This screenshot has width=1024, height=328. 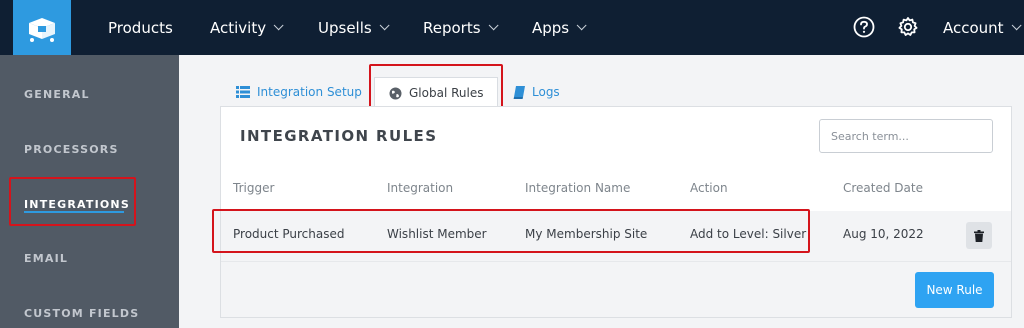 I want to click on nav-upsells: Upsells, so click(x=354, y=27).